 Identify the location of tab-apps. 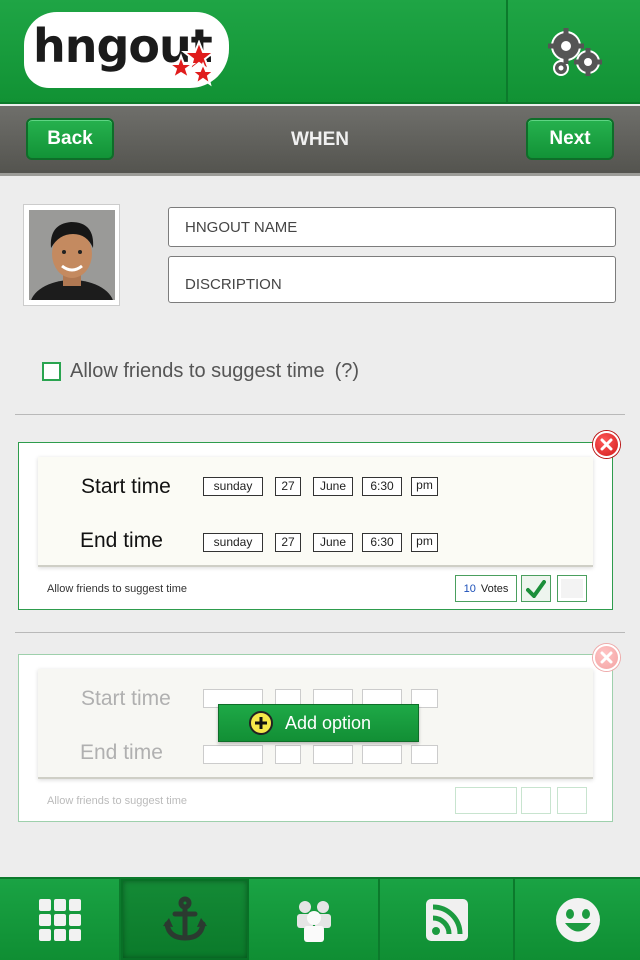
(60, 919).